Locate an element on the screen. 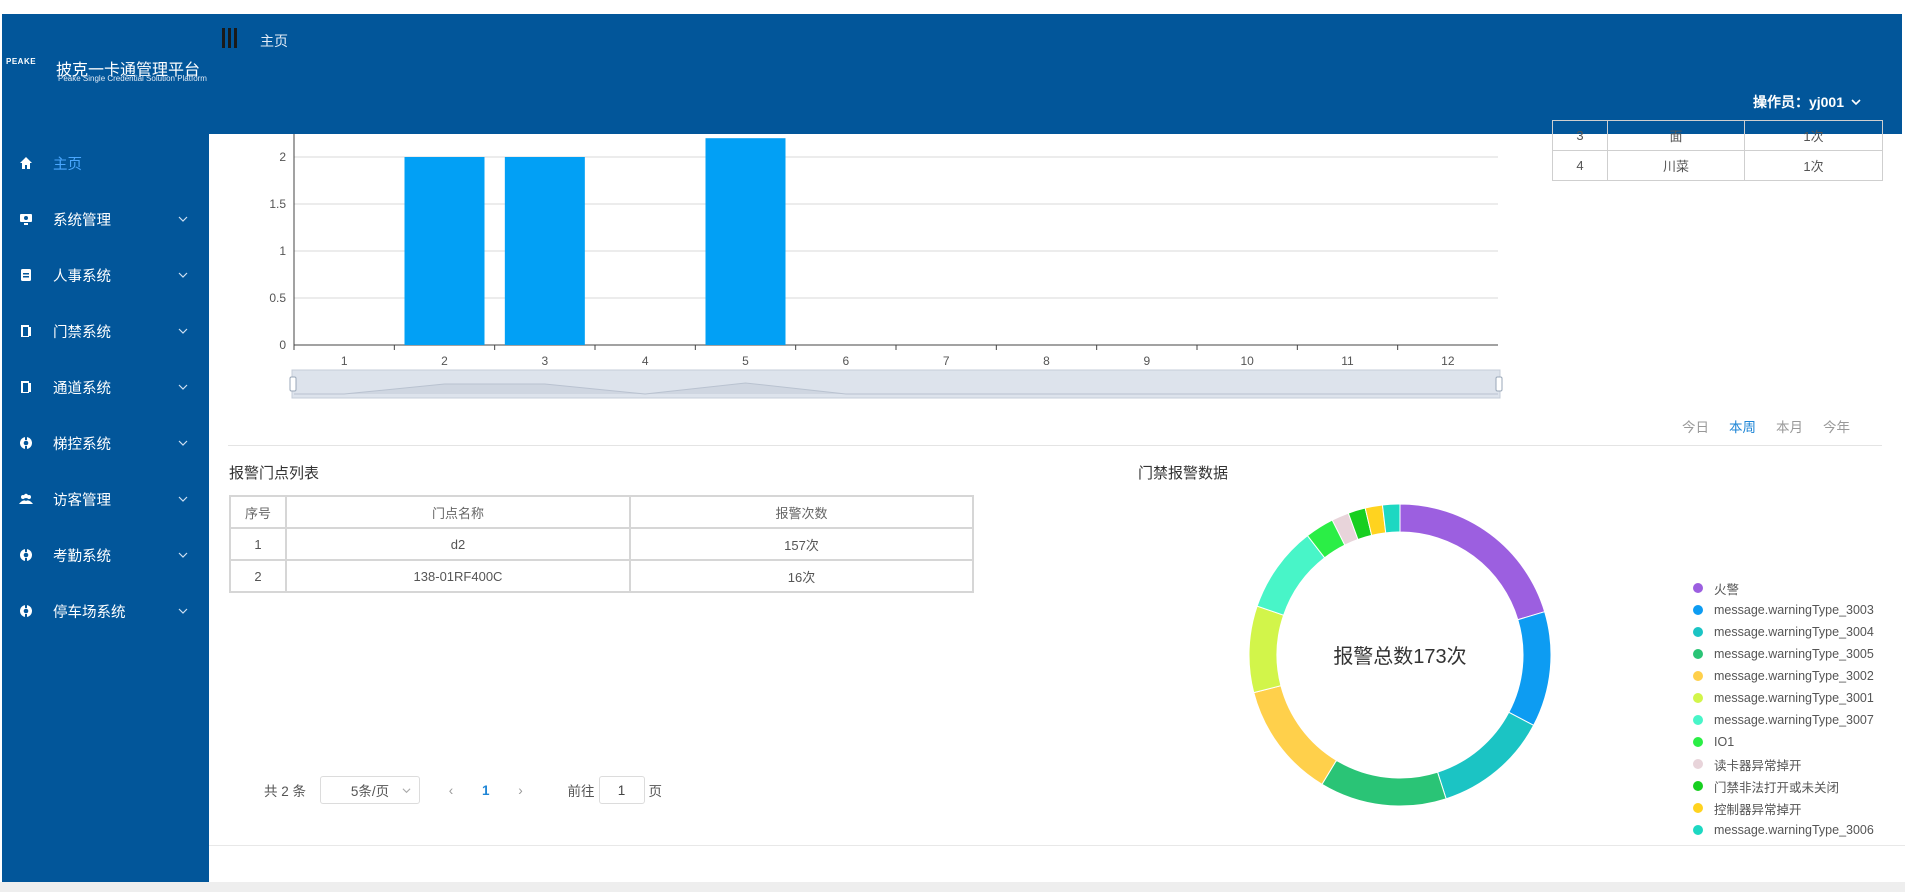 This screenshot has width=1905, height=892. table-cell: 面 is located at coordinates (1676, 135).